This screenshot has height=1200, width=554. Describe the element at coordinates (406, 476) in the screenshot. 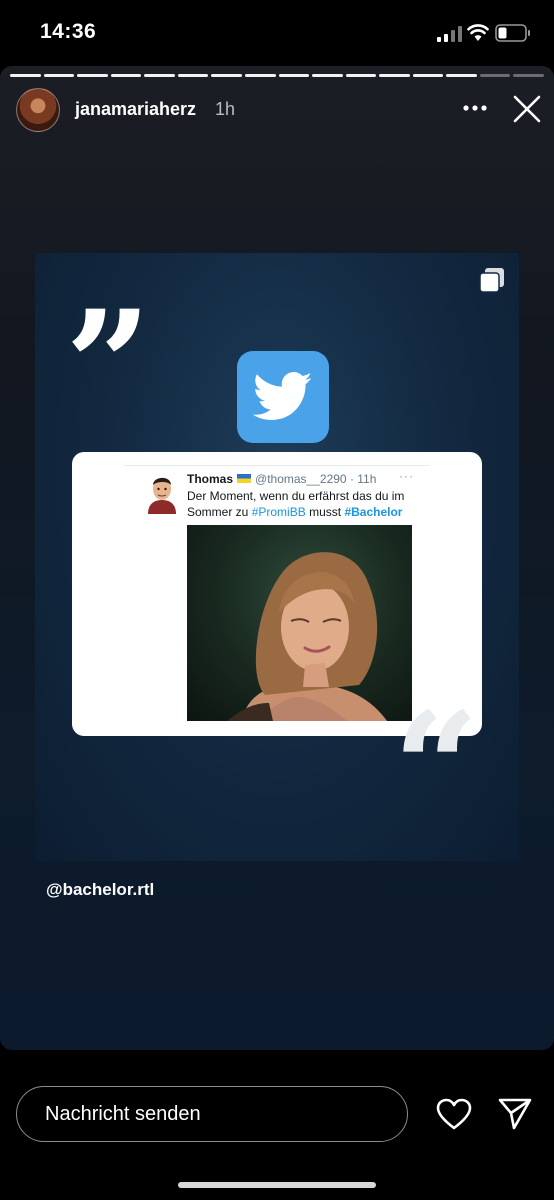

I see `tweet-more-icon: ···` at that location.